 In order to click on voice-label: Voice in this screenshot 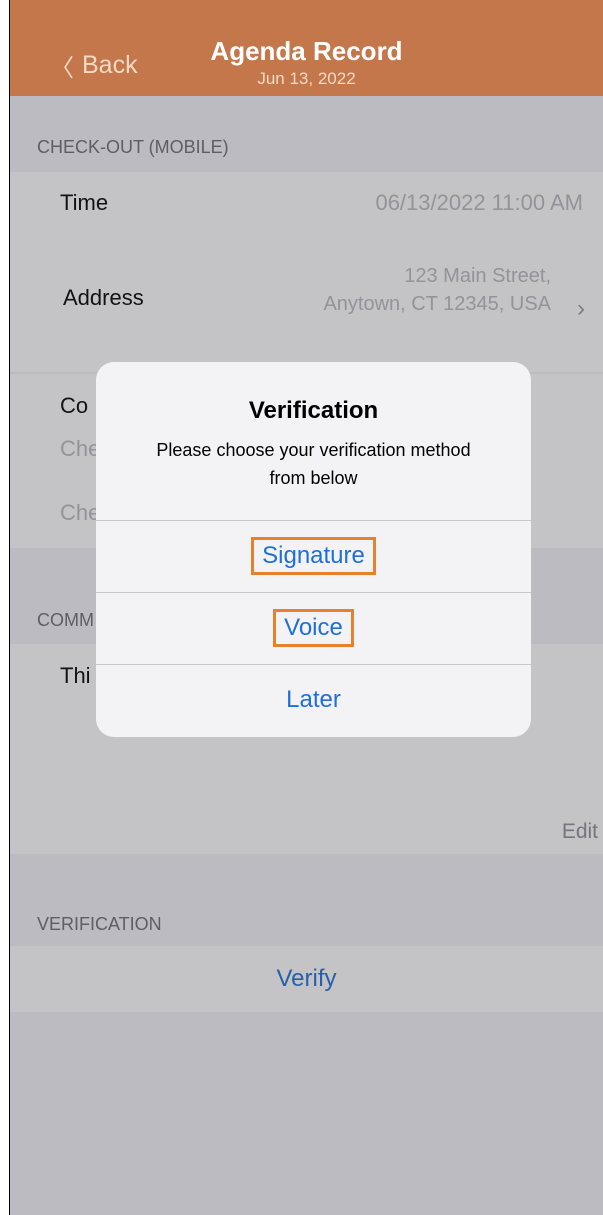, I will do `click(313, 628)`.